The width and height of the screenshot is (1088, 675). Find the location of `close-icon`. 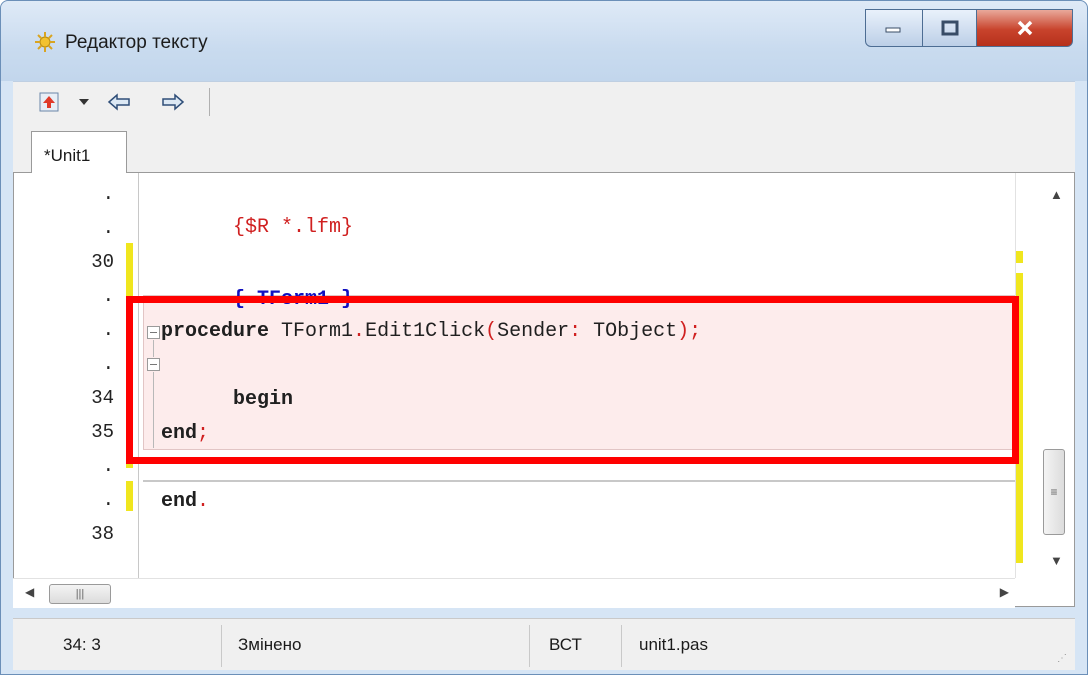

close-icon is located at coordinates (1024, 28).